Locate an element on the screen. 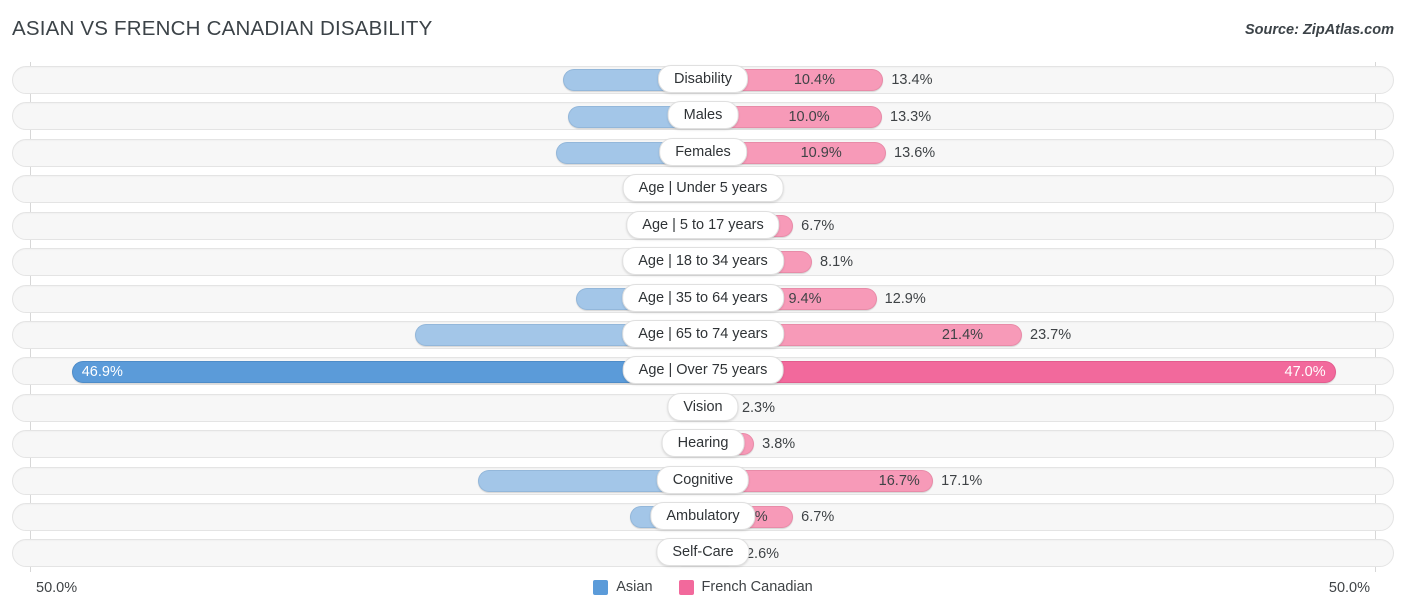 The image size is (1406, 612). value-label-asian: 46.9% is located at coordinates (102, 371).